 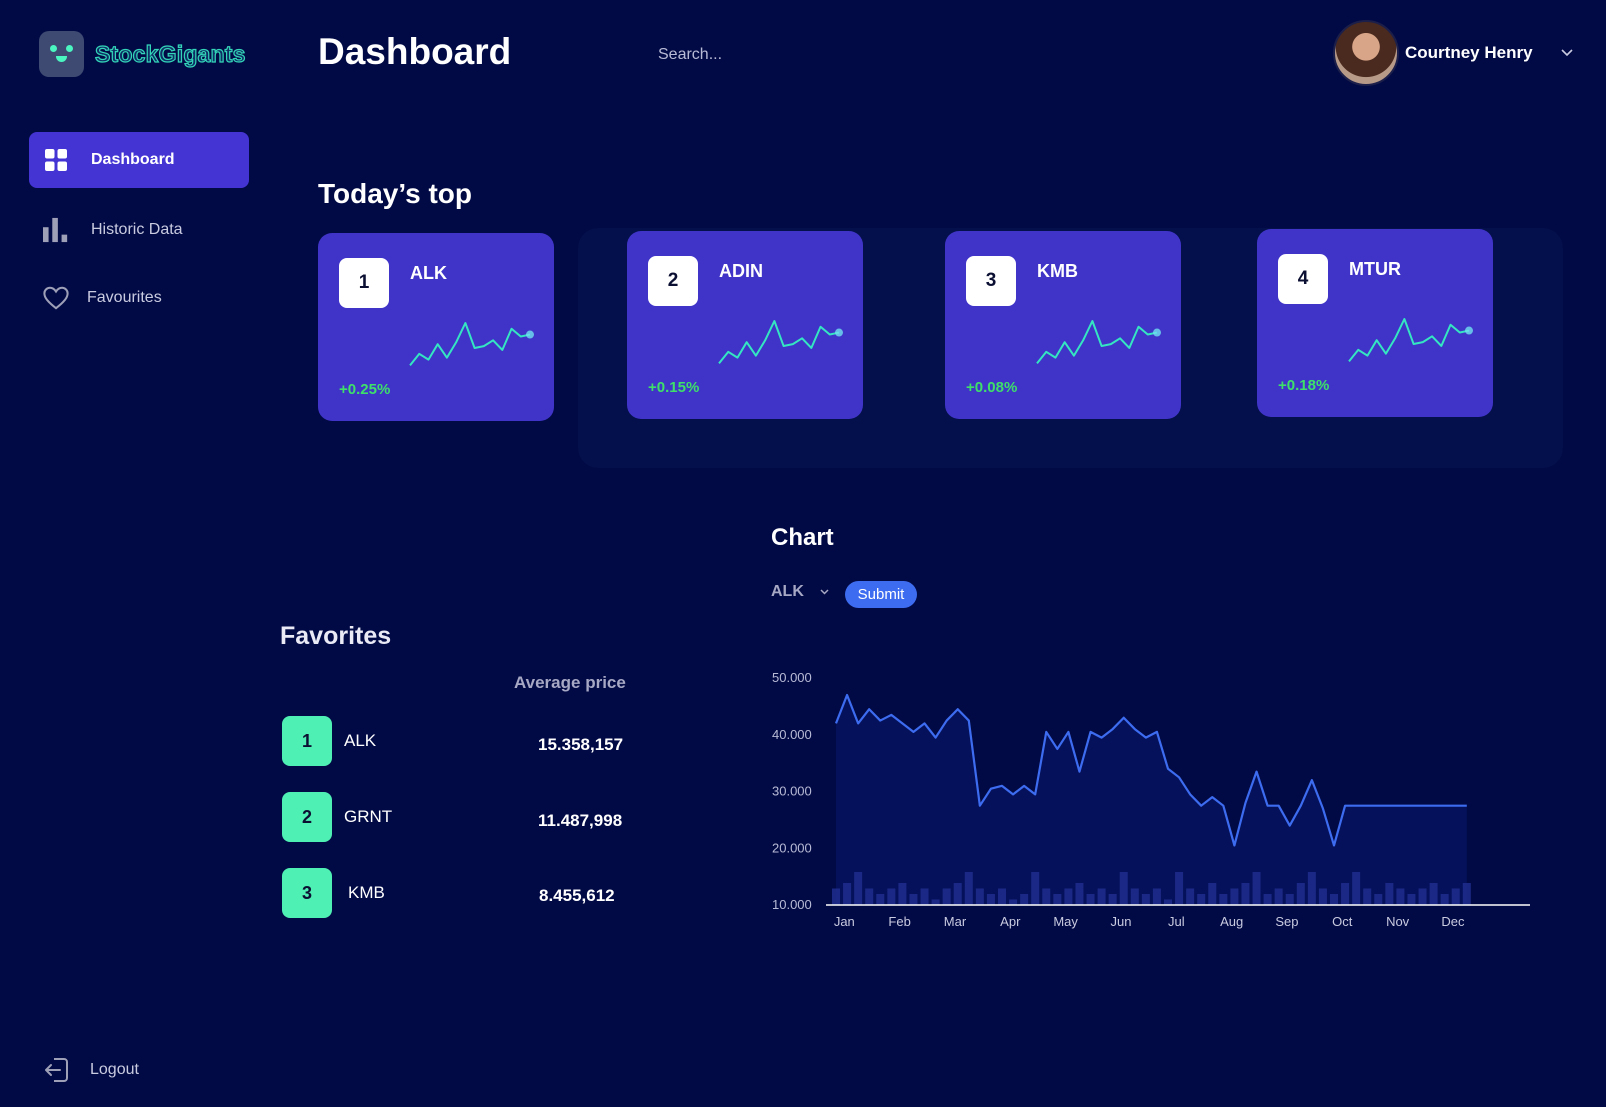 I want to click on x-tick-label: Sep, so click(x=1286, y=921).